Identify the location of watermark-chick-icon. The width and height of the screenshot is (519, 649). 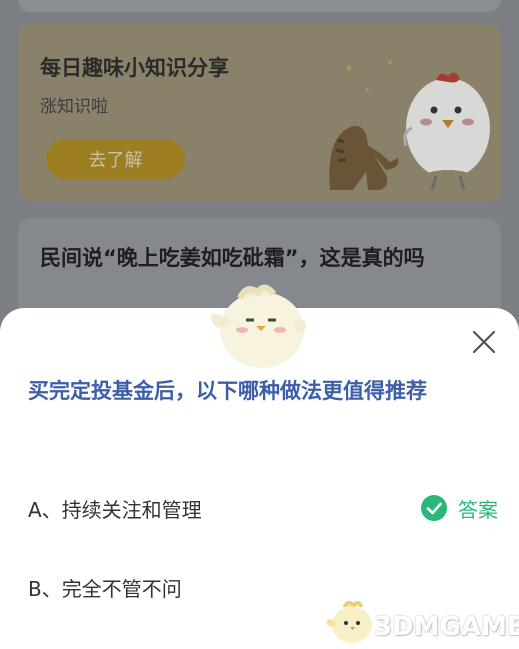
(349, 621).